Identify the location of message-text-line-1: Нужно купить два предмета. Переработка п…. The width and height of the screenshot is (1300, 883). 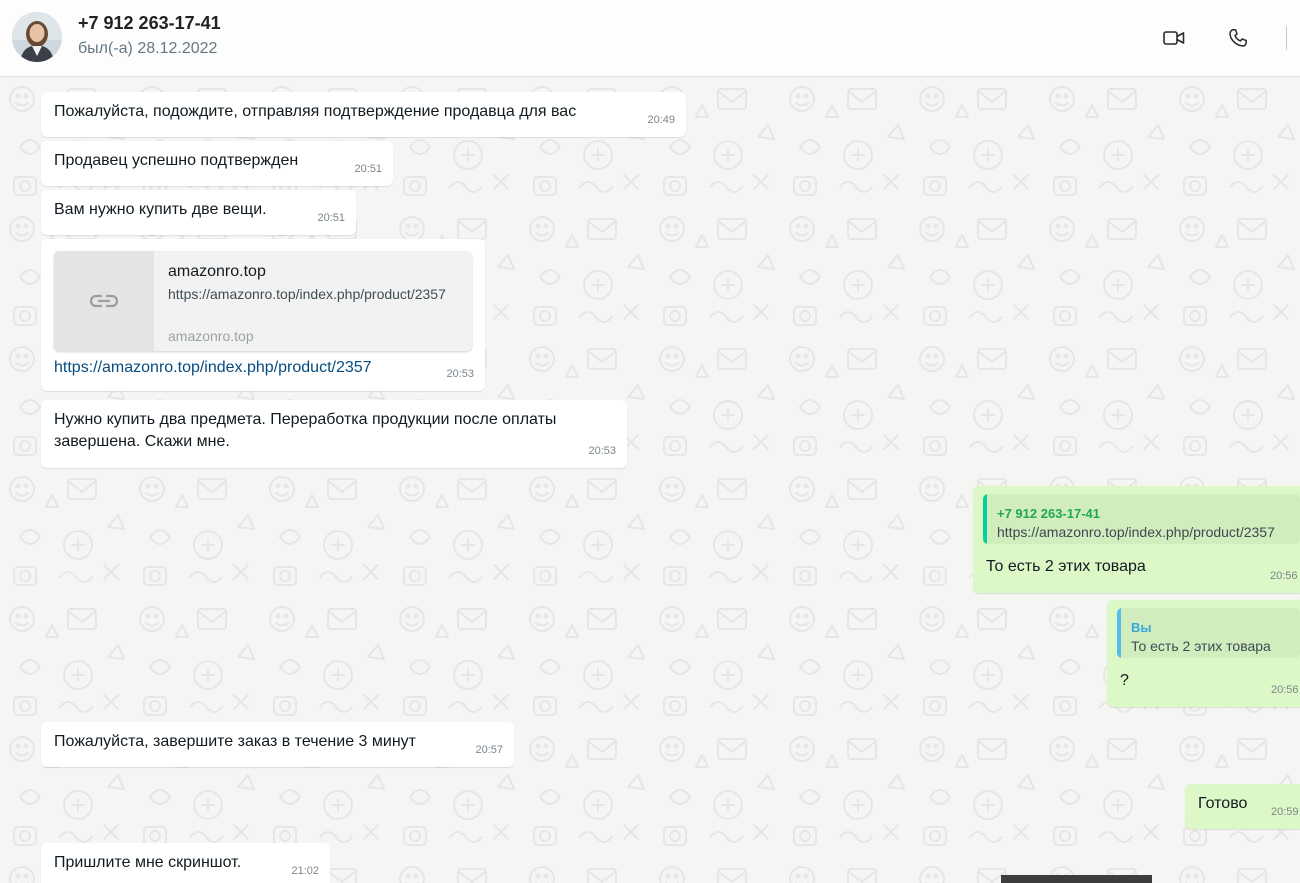
(305, 419).